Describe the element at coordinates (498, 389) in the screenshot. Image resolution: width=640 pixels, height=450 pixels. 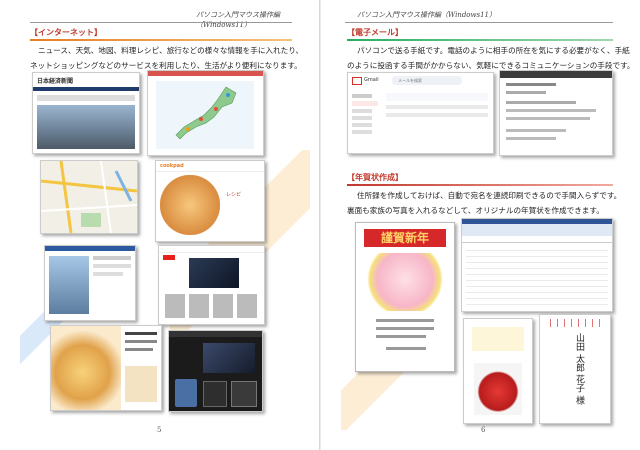
I see `shishi-illustration` at that location.